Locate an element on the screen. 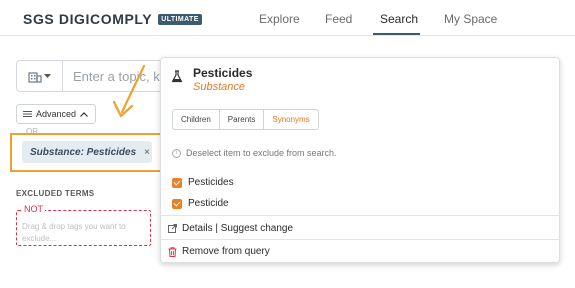 Image resolution: width=575 pixels, height=288 pixels. synonym-item: Pesticides is located at coordinates (203, 182).